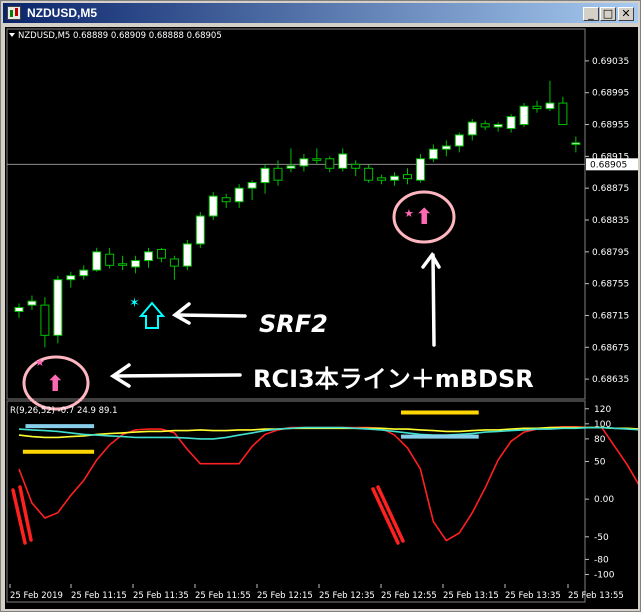 The image size is (641, 612). Describe the element at coordinates (601, 560) in the screenshot. I see `indicator-tick-label: -80` at that location.